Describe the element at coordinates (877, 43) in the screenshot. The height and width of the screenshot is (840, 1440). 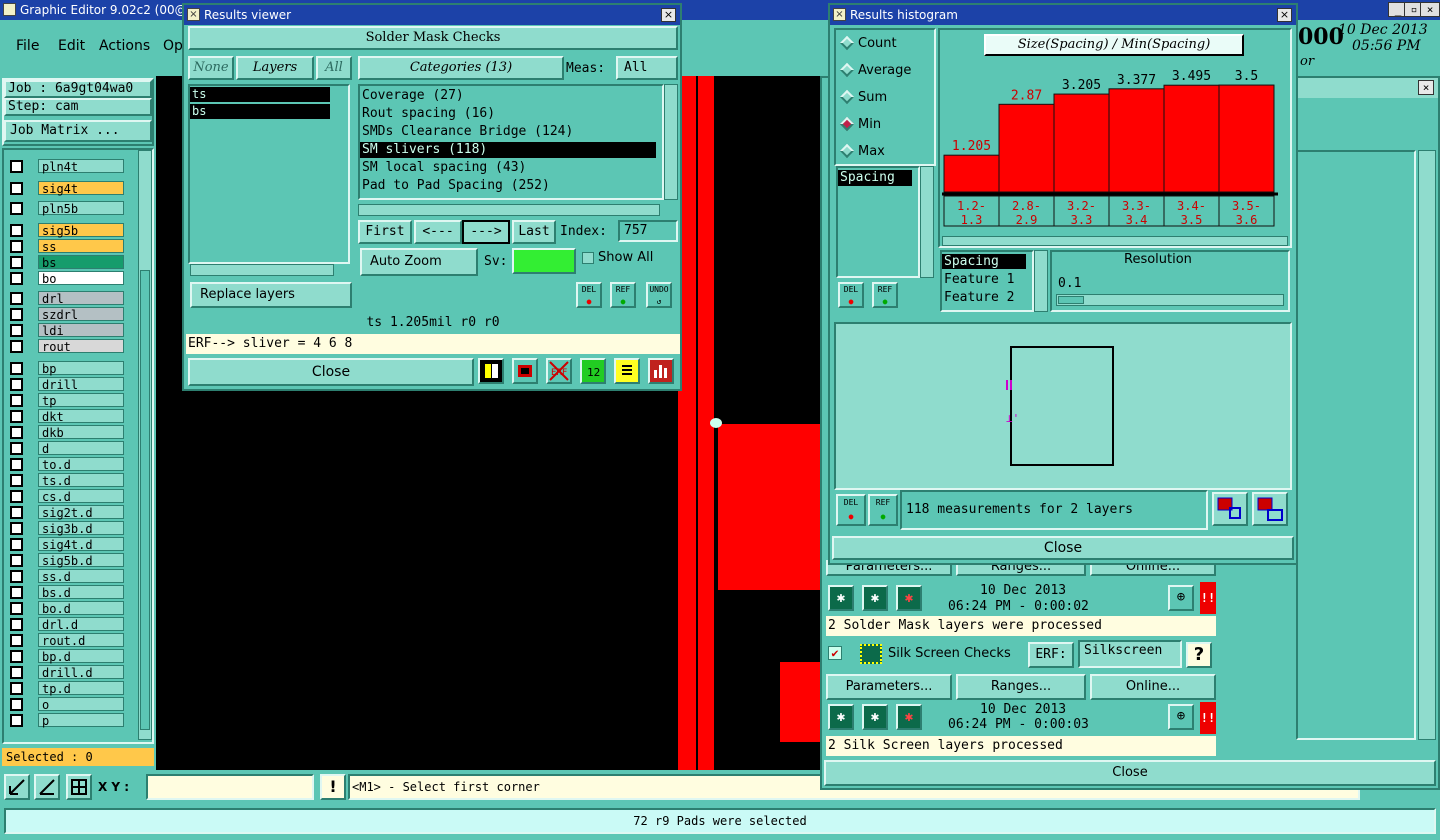
I see `mode-label-count: Count` at that location.